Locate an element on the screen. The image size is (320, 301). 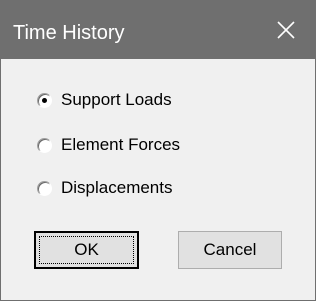
option-displacements: Displacements is located at coordinates (105, 188).